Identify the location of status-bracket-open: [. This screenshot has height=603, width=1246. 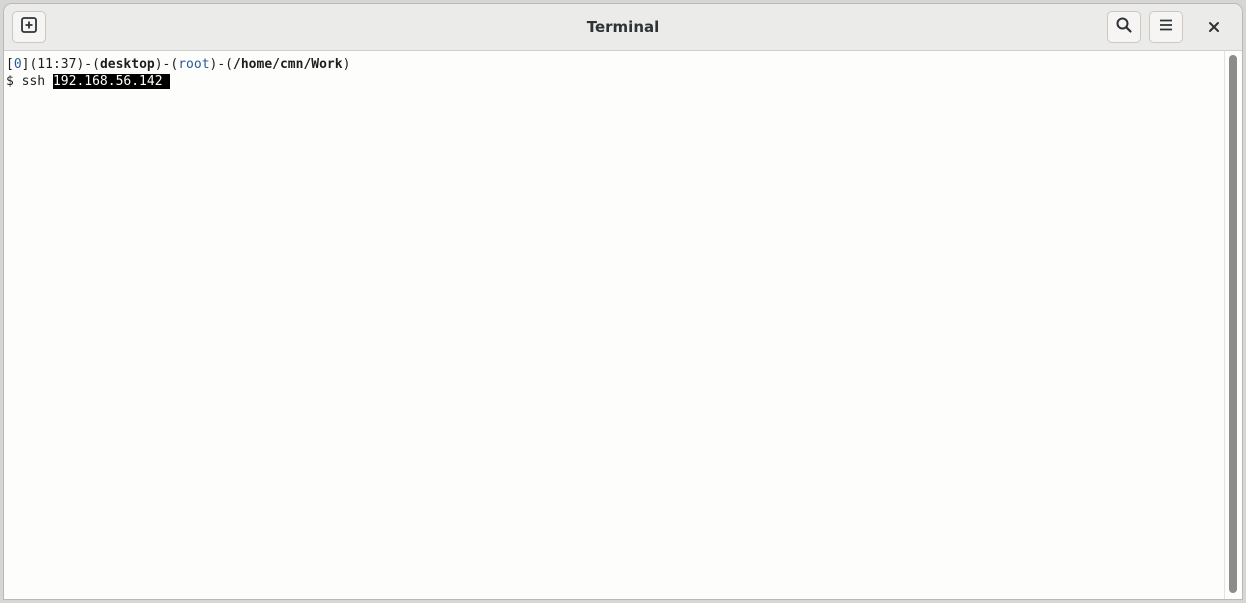
(10, 64).